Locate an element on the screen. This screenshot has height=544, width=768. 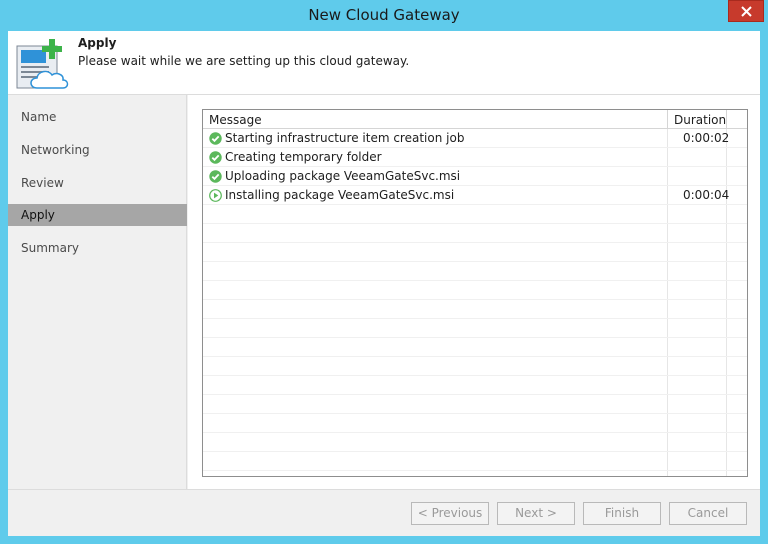
log-duration: 0:00:04 is located at coordinates (706, 195).